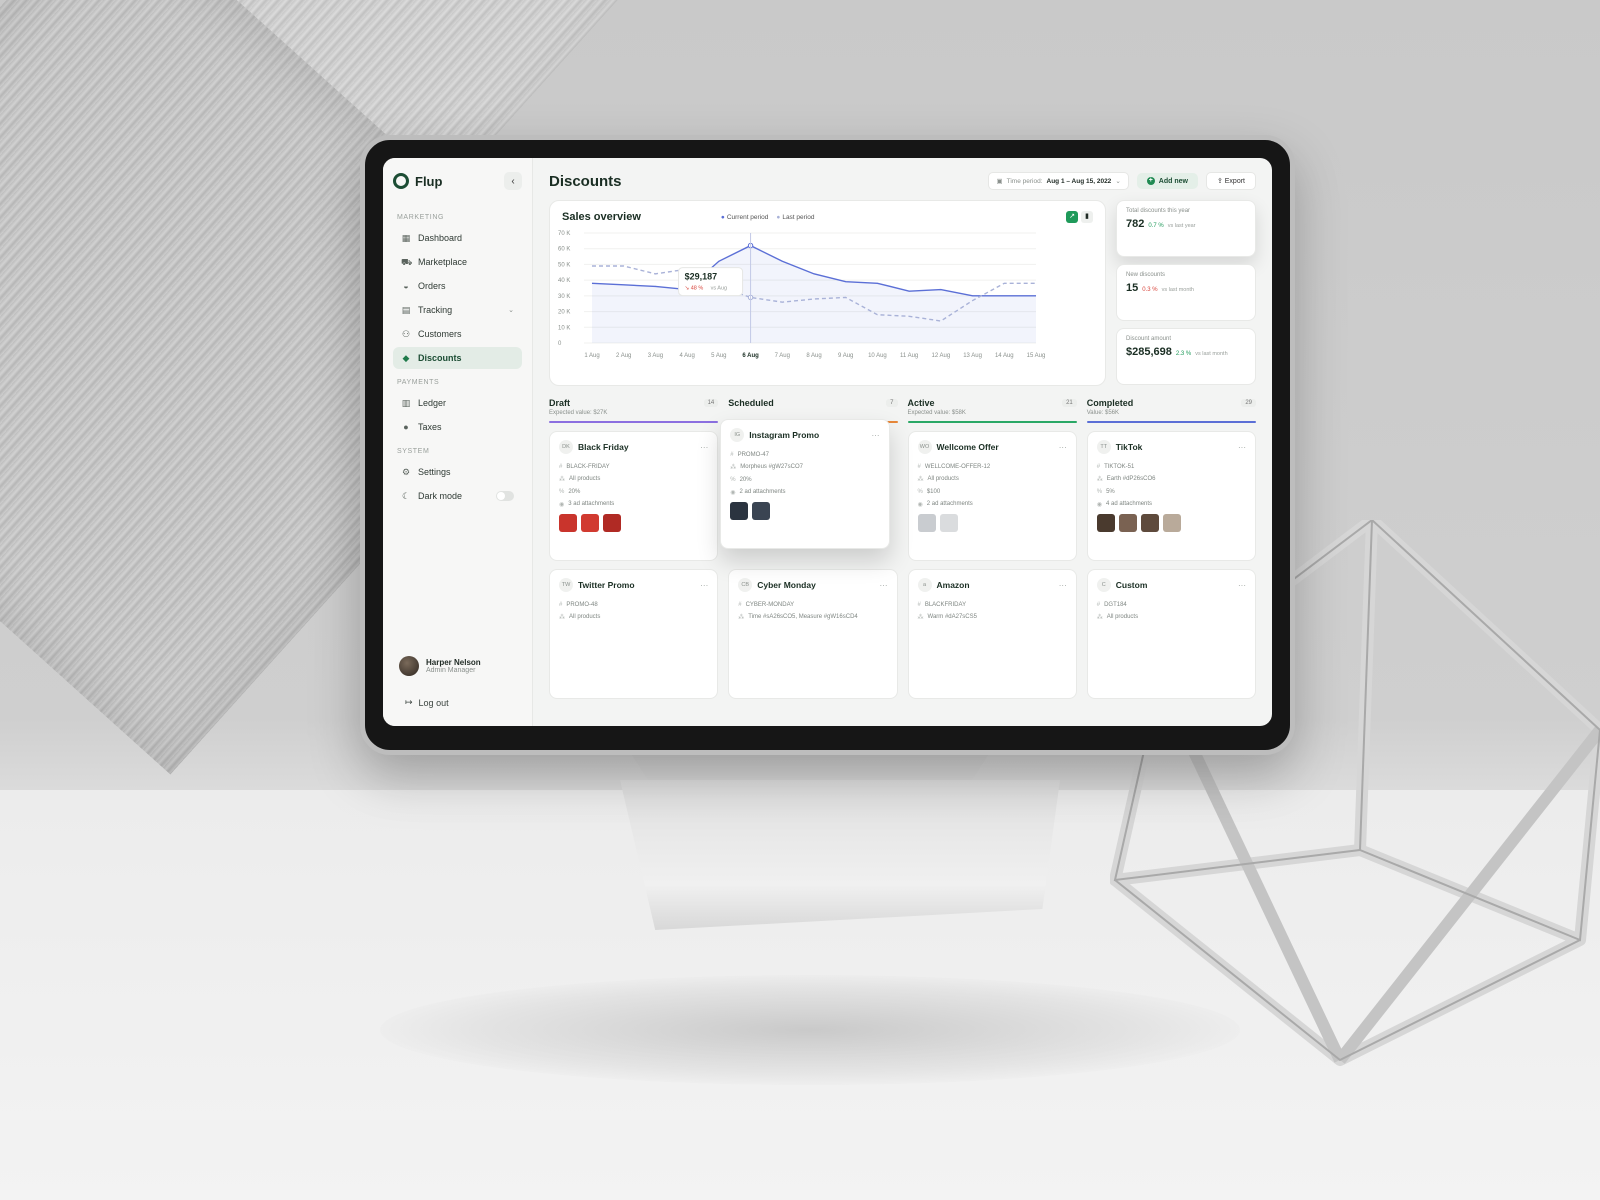 This screenshot has height=1200, width=1600. I want to click on logout-button: ↦ Log out, so click(427, 702).